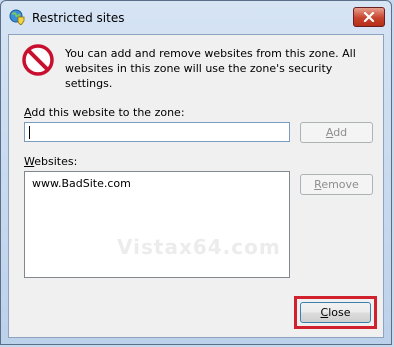 This screenshot has height=347, width=394. I want to click on website-input, so click(157, 132).